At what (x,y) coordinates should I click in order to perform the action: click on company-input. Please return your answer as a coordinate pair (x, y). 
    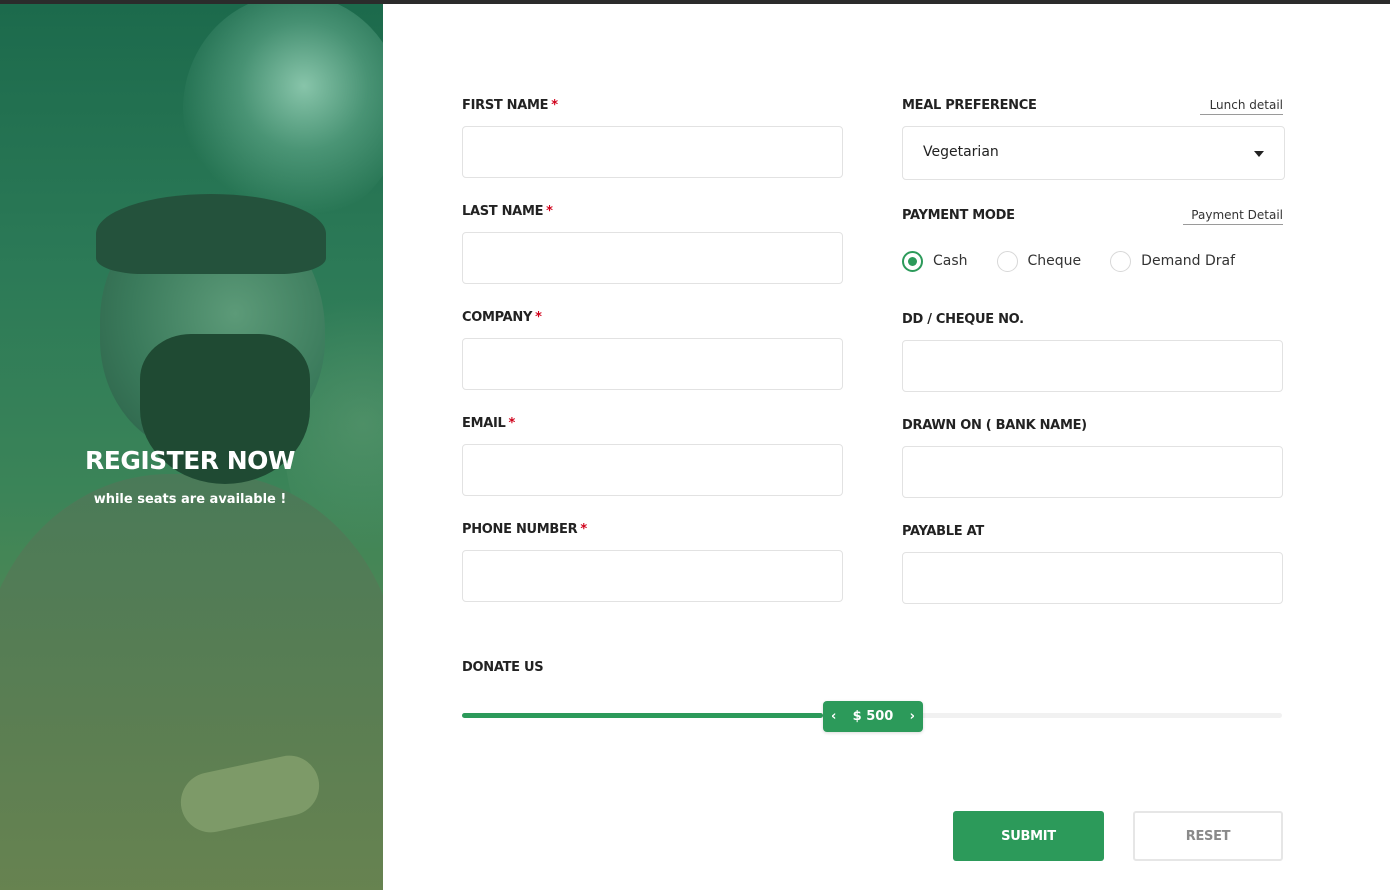
    Looking at the image, I should click on (652, 364).